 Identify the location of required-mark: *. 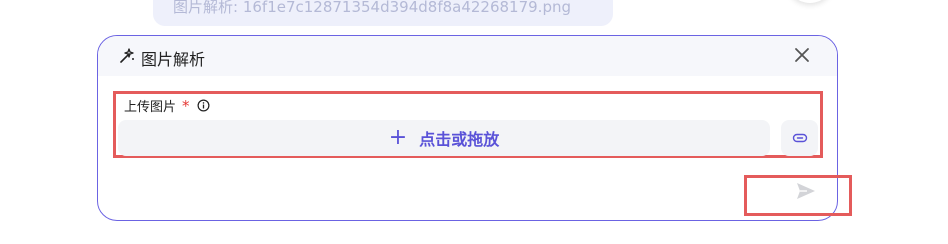
(186, 106).